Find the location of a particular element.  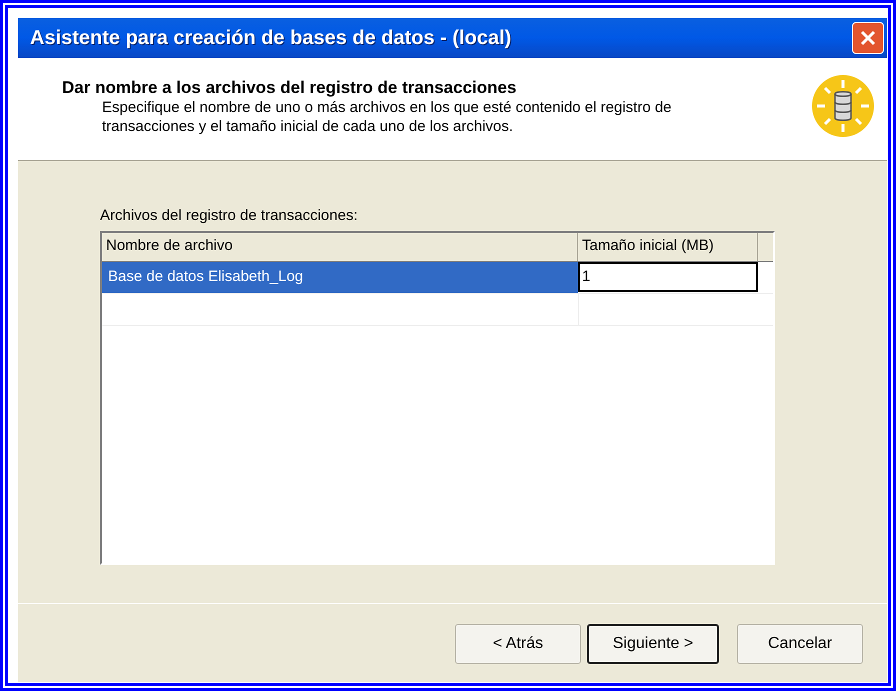

close-button is located at coordinates (868, 38).